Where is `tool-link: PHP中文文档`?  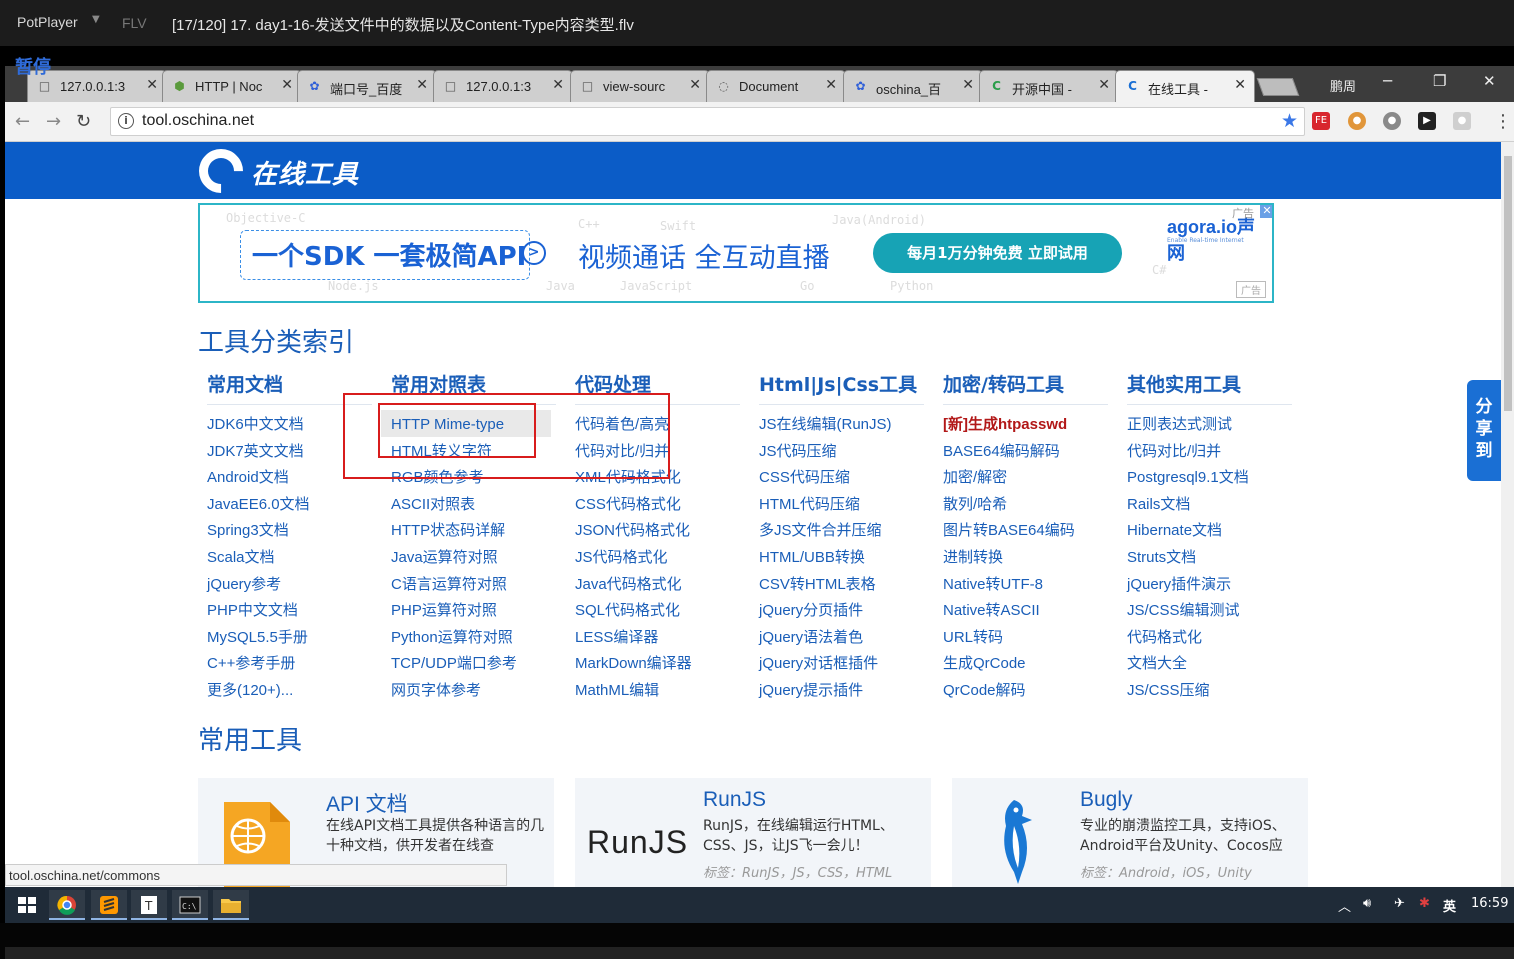
tool-link: PHP中文文档 is located at coordinates (292, 611).